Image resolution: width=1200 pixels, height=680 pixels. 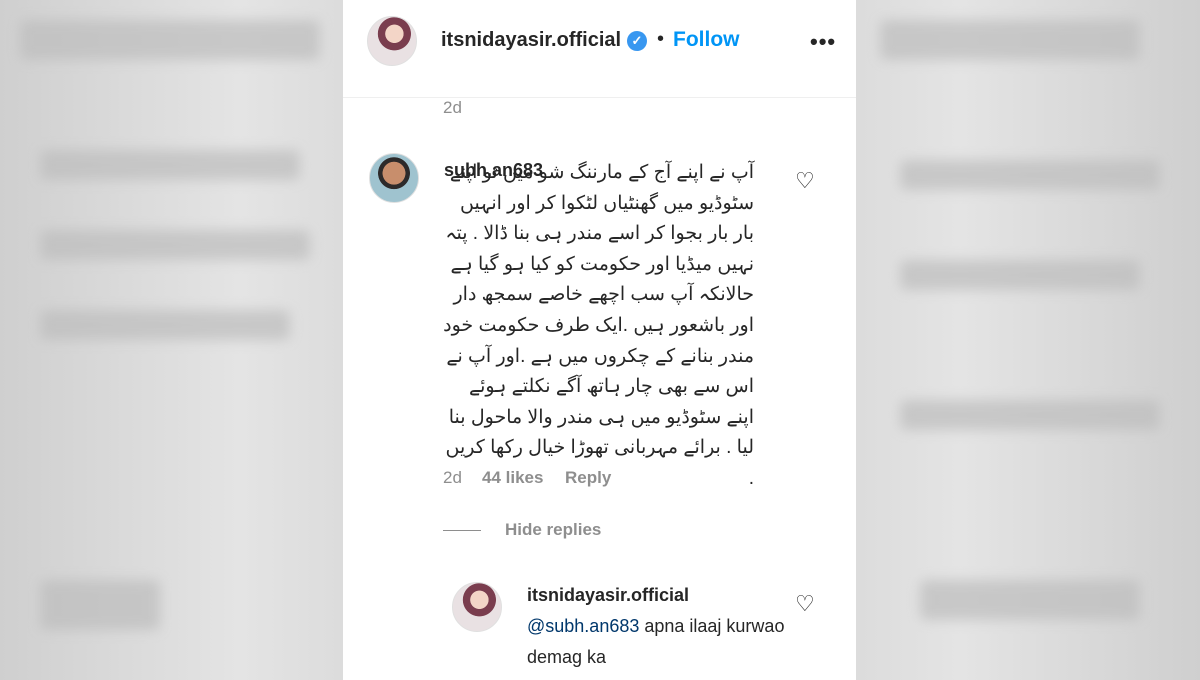 What do you see at coordinates (512, 478) in the screenshot?
I see `comment-likes: 44 likes` at bounding box center [512, 478].